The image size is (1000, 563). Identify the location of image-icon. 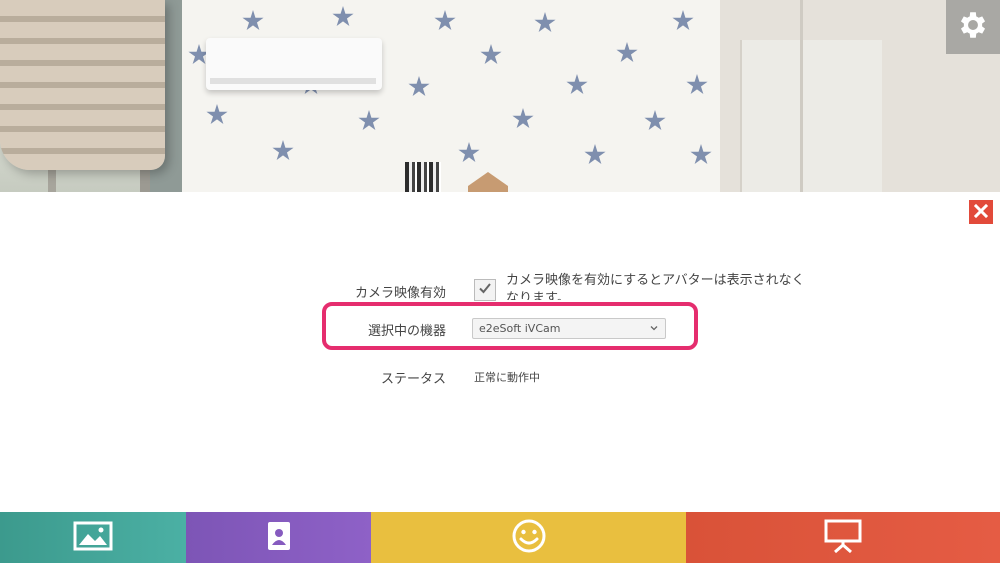
(93, 538).